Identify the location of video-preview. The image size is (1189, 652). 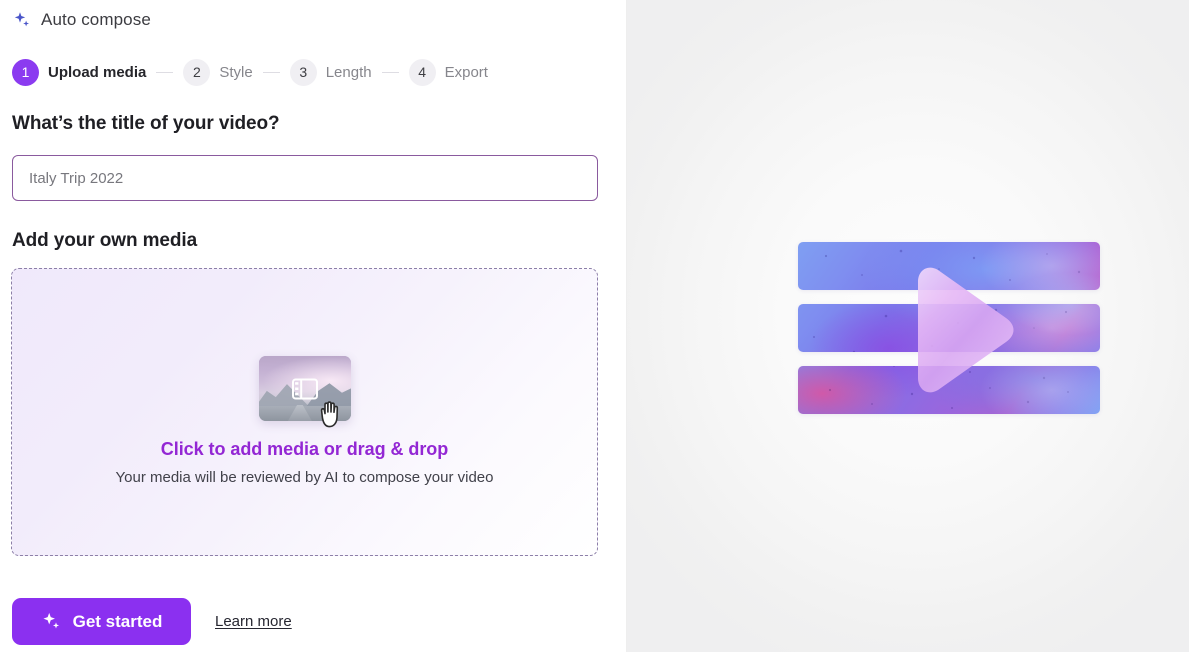
(949, 328).